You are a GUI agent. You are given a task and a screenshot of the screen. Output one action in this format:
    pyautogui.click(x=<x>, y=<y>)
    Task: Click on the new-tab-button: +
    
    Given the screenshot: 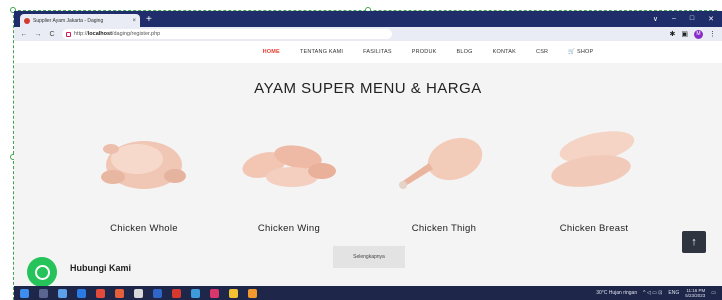 What is the action you would take?
    pyautogui.click(x=149, y=20)
    